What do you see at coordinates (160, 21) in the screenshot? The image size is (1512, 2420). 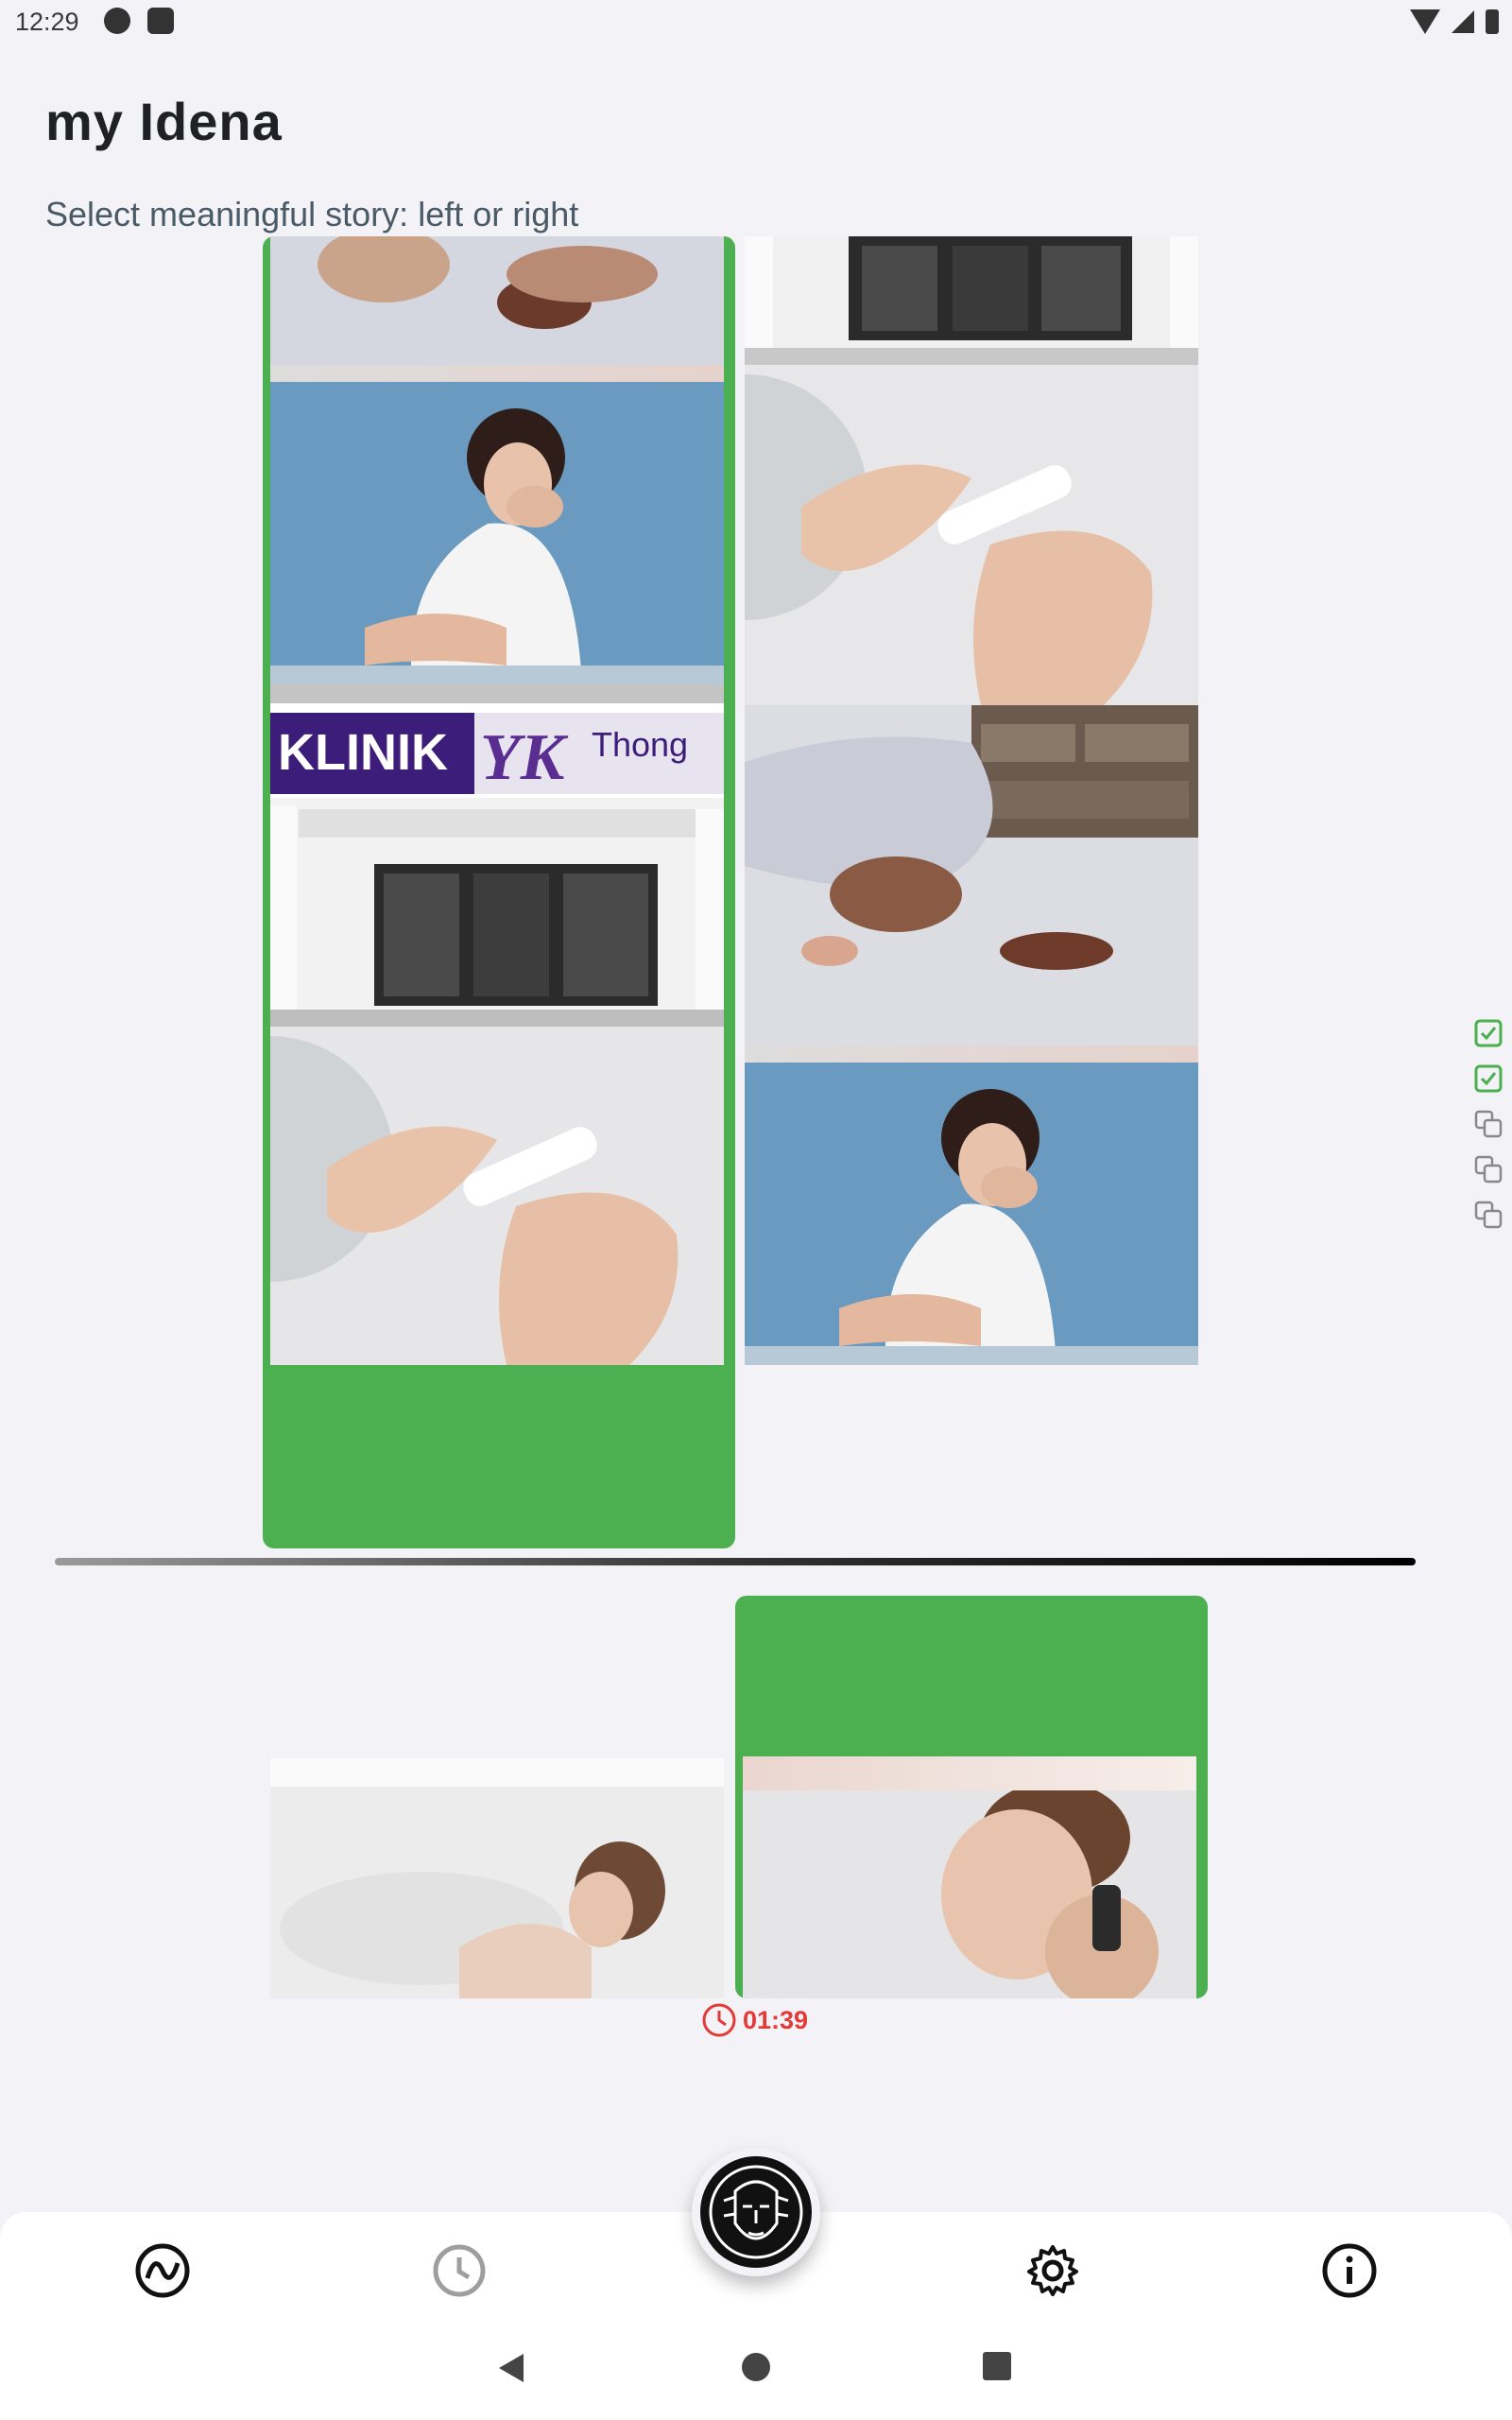 I see `sd-card-icon` at bounding box center [160, 21].